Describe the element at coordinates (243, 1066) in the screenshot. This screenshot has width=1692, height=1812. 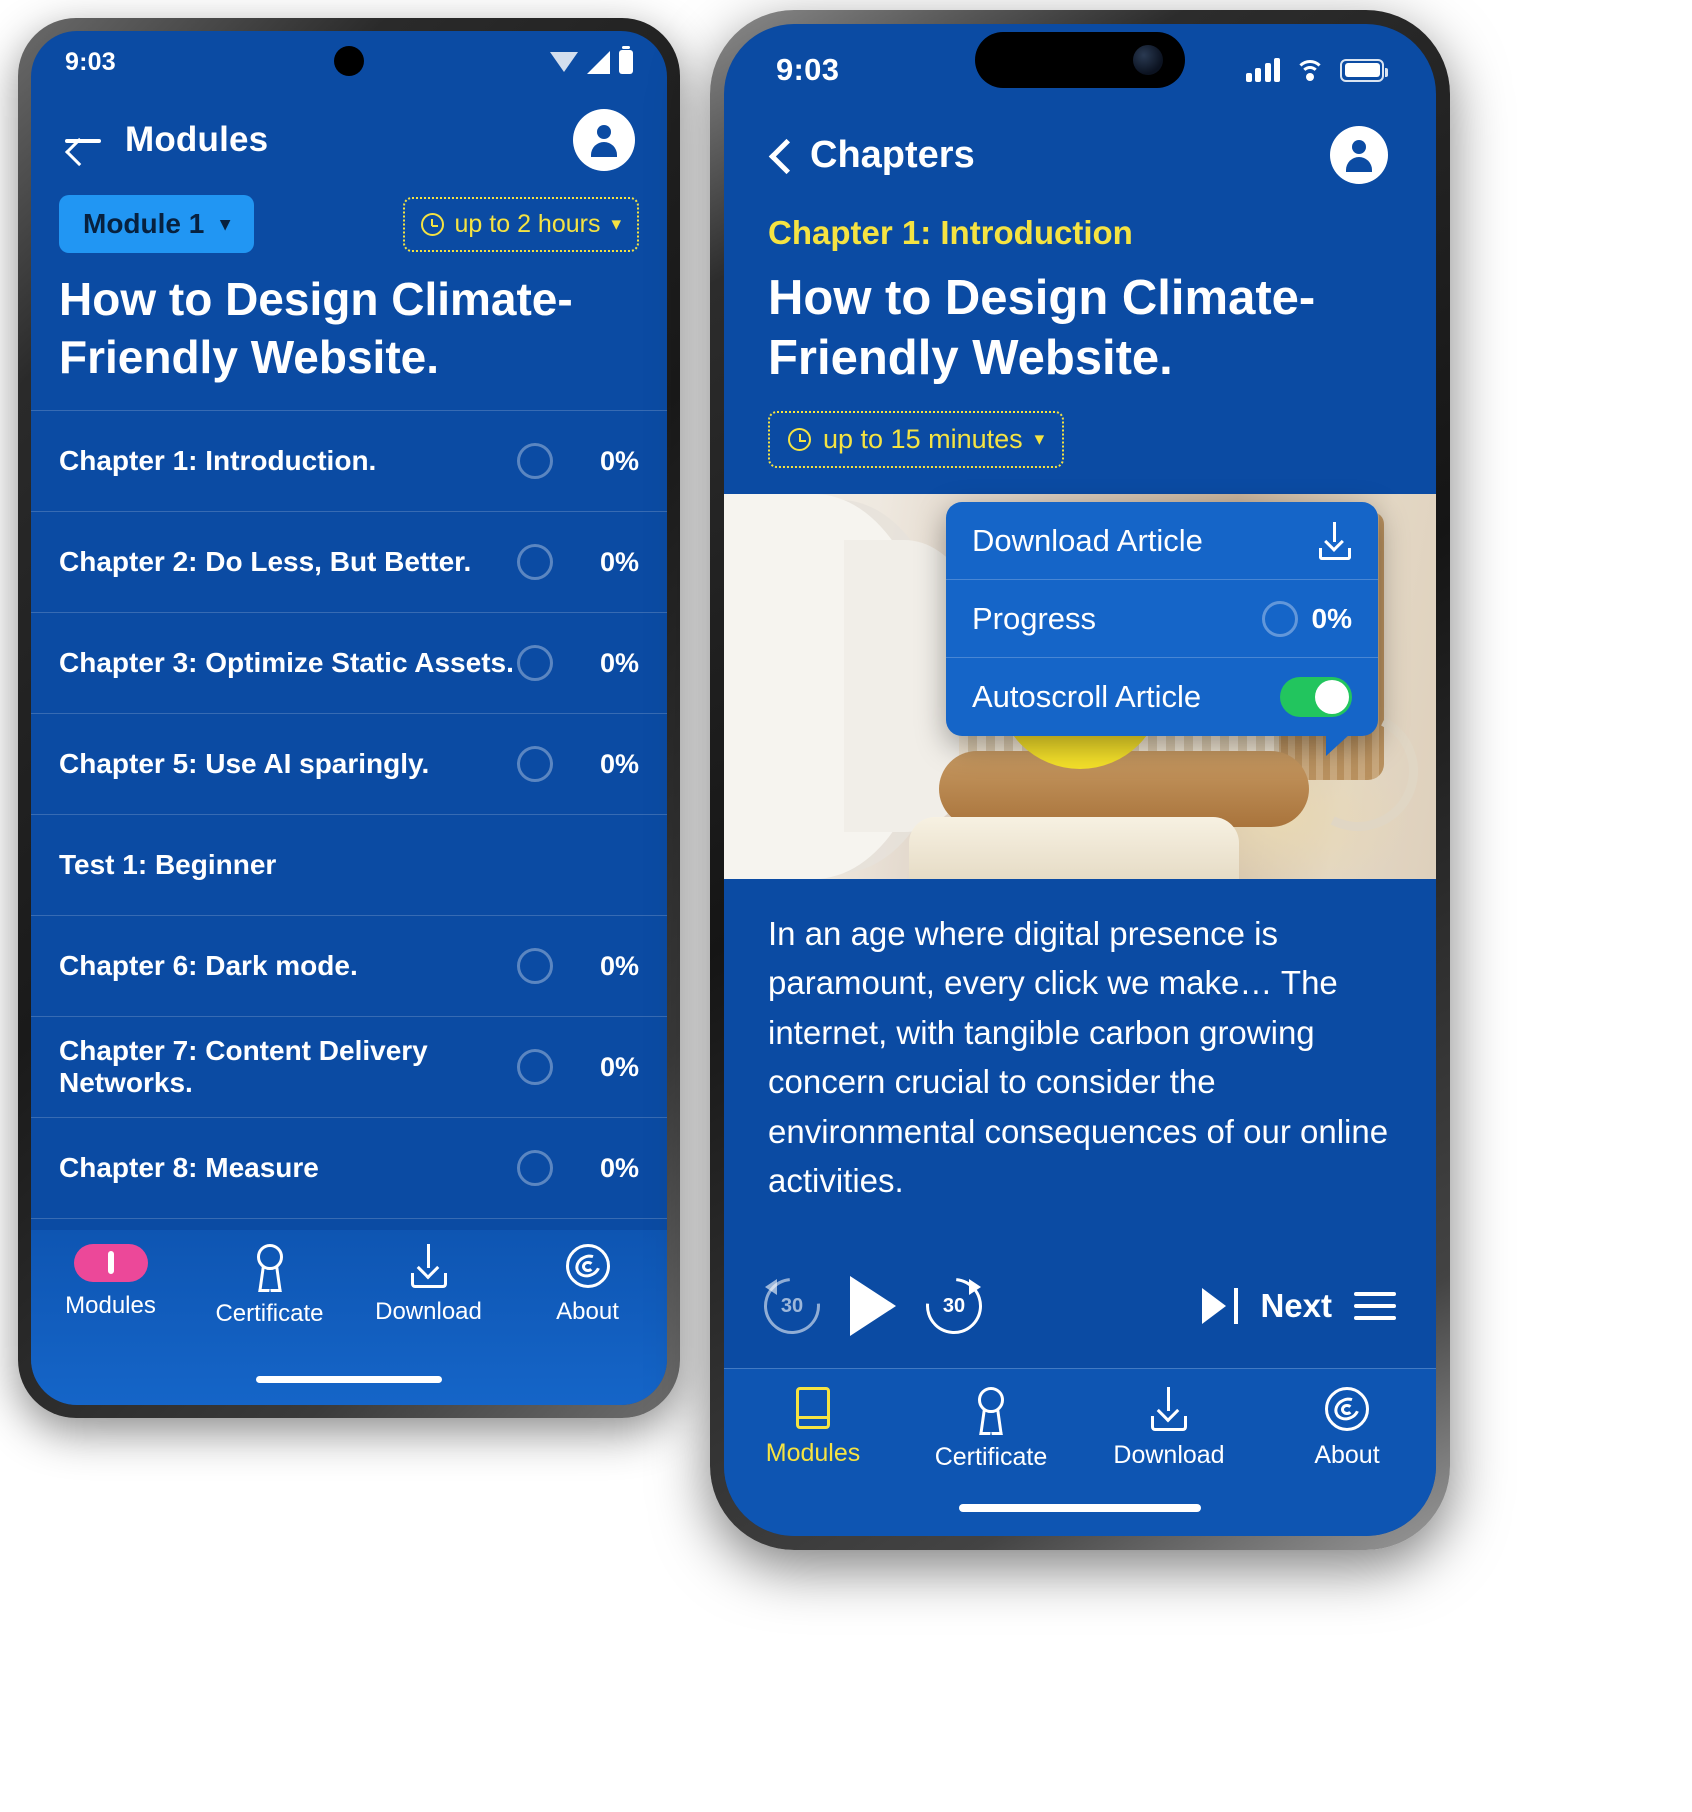
I see `chapter-name: Chapter 7: Content Delivery Networks.` at that location.